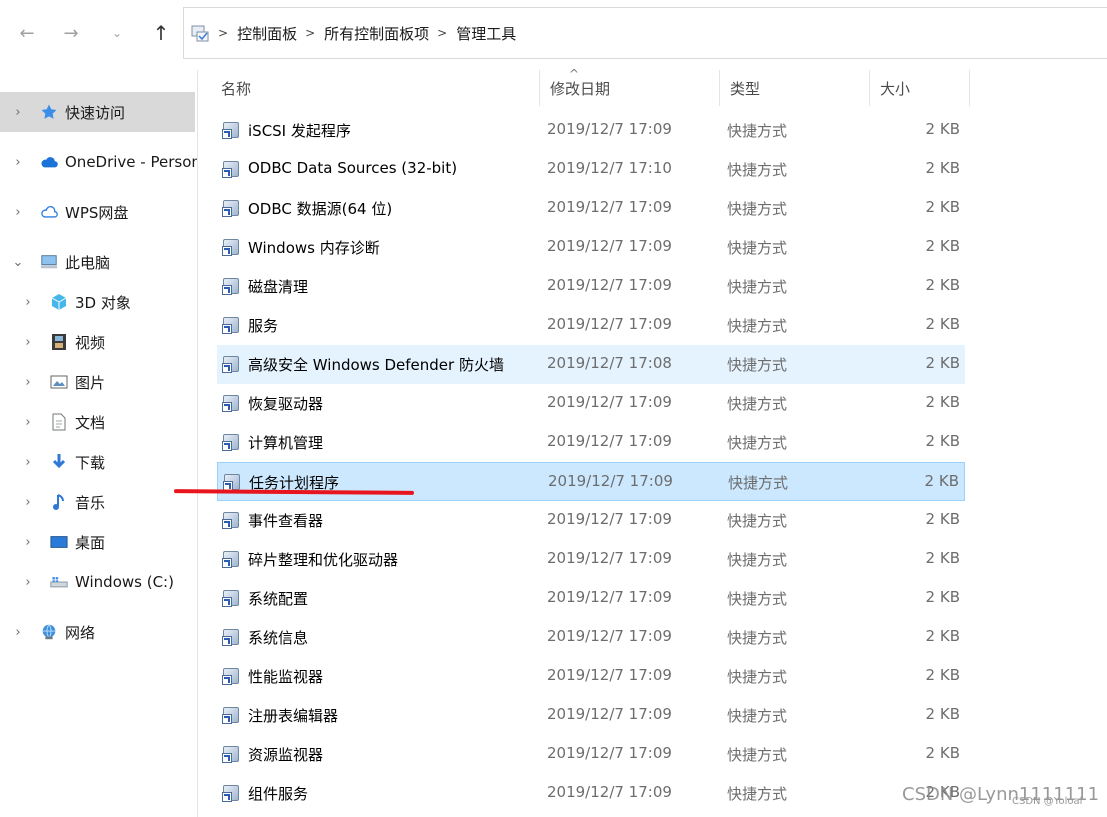 This screenshot has width=1107, height=817. I want to click on column-date-header: 修改日期, so click(630, 88).